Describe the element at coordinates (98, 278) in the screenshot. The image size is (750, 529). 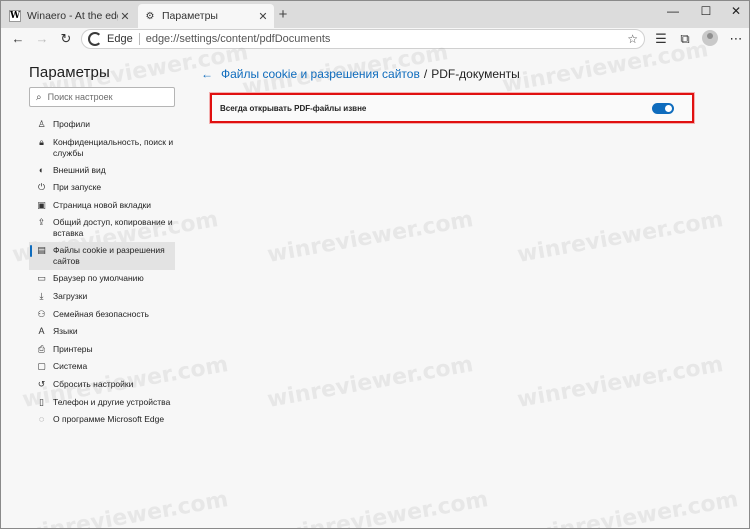
I see `sidebar-item-label: Браузер по умолчанию` at that location.